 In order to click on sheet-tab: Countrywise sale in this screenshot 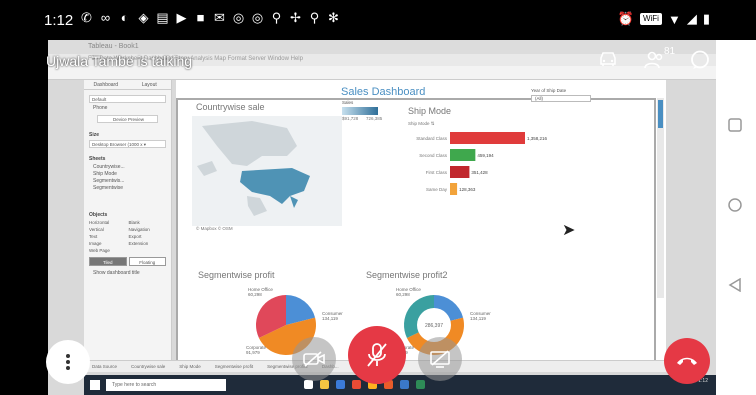, I will do `click(148, 366)`.